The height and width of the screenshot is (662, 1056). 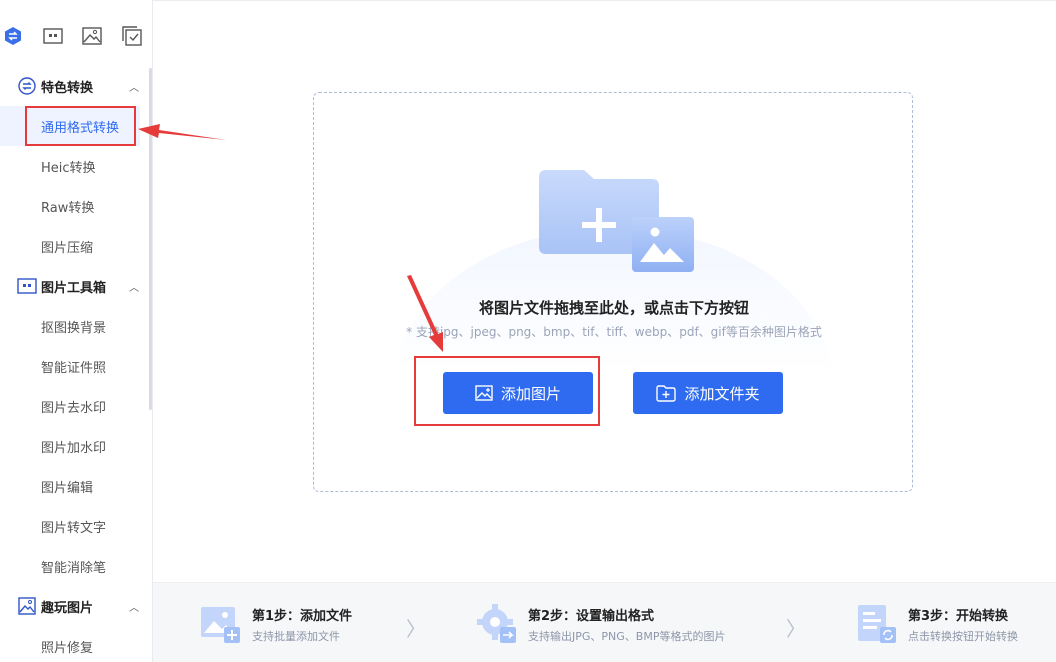 What do you see at coordinates (150, 239) in the screenshot?
I see `sidebar-scrollbar` at bounding box center [150, 239].